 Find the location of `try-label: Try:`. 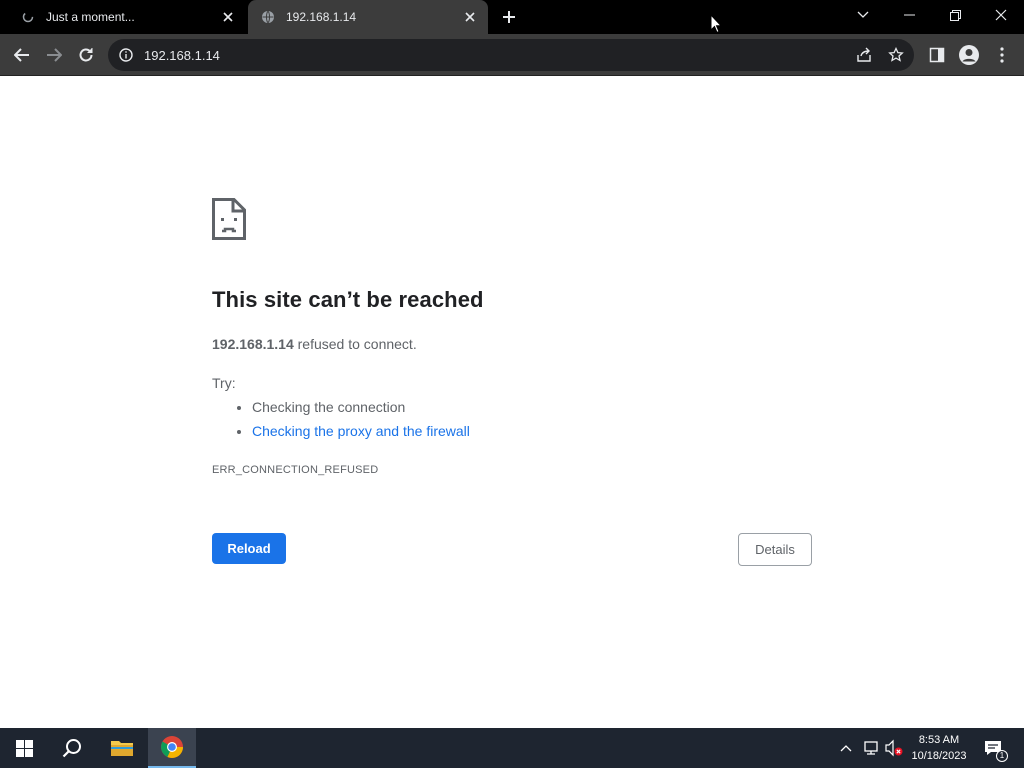

try-label: Try: is located at coordinates (224, 383).